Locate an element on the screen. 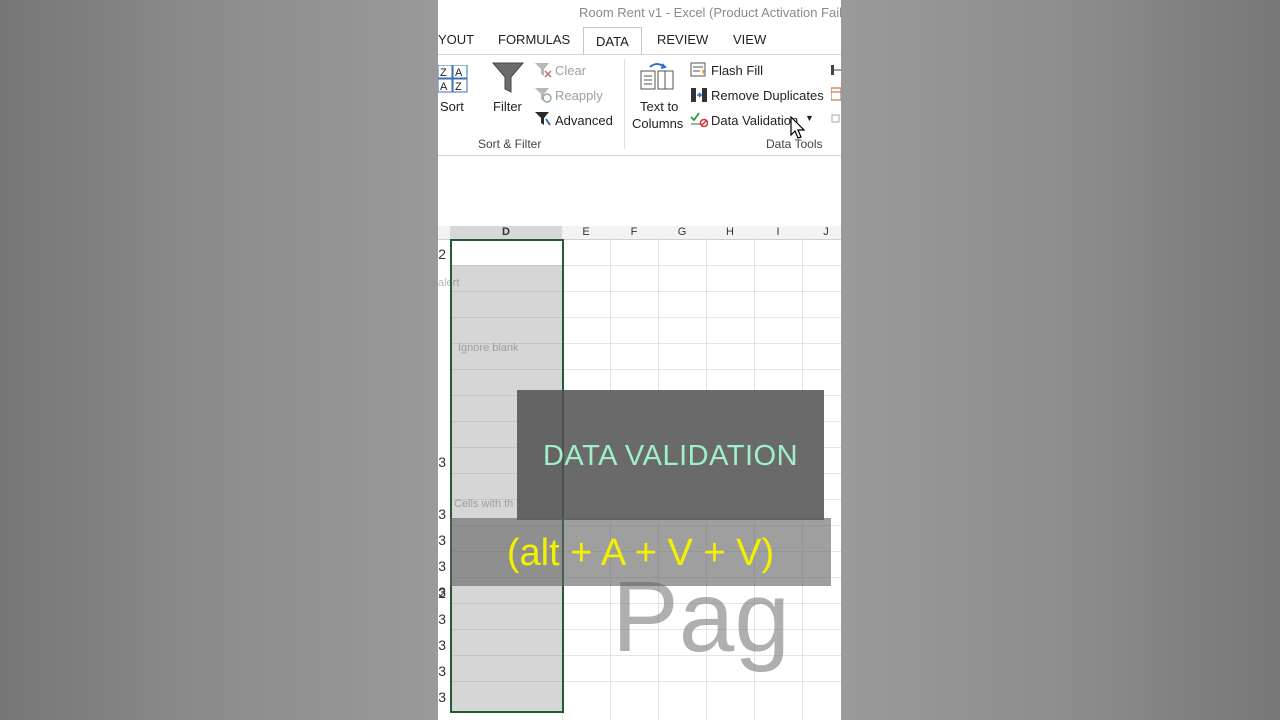  data-validation-icon is located at coordinates (699, 120).